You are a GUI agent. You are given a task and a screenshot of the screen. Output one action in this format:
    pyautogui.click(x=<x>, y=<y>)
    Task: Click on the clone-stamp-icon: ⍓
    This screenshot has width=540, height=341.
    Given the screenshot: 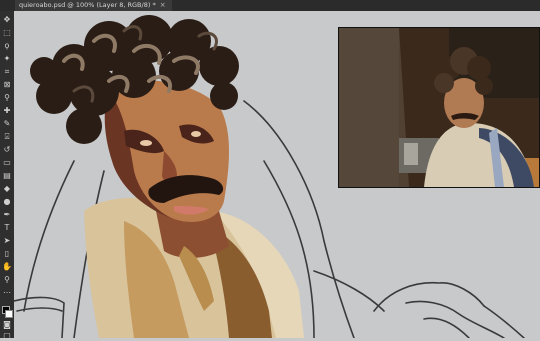 What is the action you would take?
    pyautogui.click(x=7, y=137)
    